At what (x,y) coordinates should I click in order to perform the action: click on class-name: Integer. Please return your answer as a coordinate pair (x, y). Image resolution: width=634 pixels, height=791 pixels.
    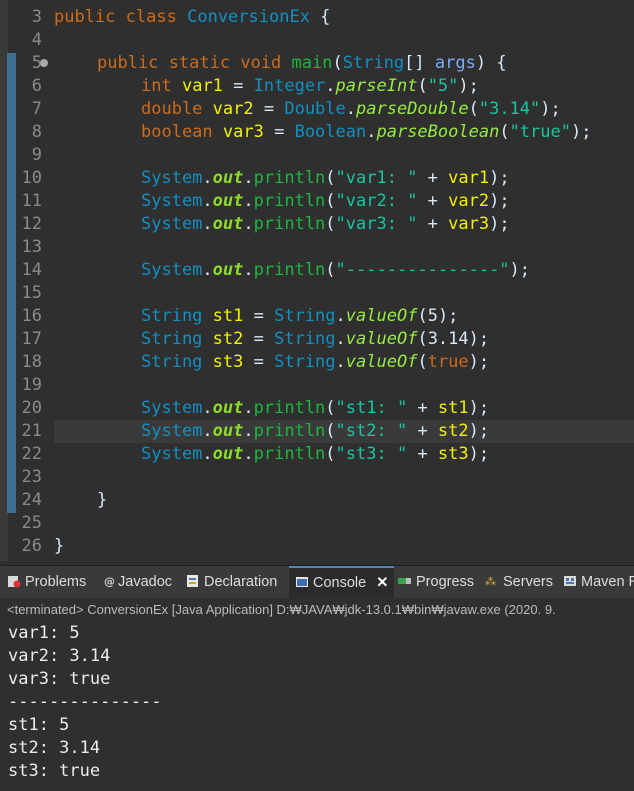
    Looking at the image, I should click on (289, 86).